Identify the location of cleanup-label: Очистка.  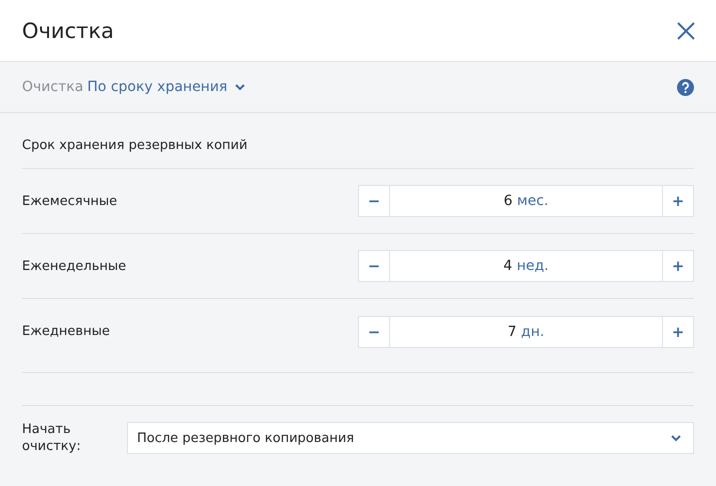
(53, 87).